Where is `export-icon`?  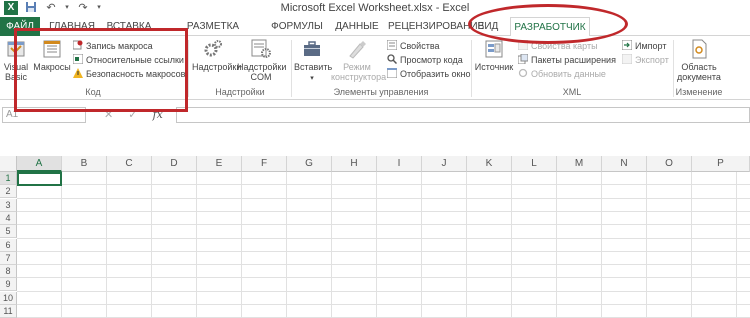
export-icon is located at coordinates (627, 59).